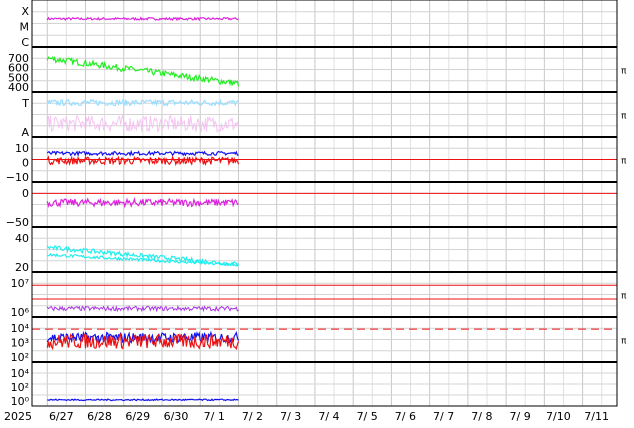  What do you see at coordinates (61, 416) in the screenshot?
I see `x-tick-label: 6/27` at bounding box center [61, 416].